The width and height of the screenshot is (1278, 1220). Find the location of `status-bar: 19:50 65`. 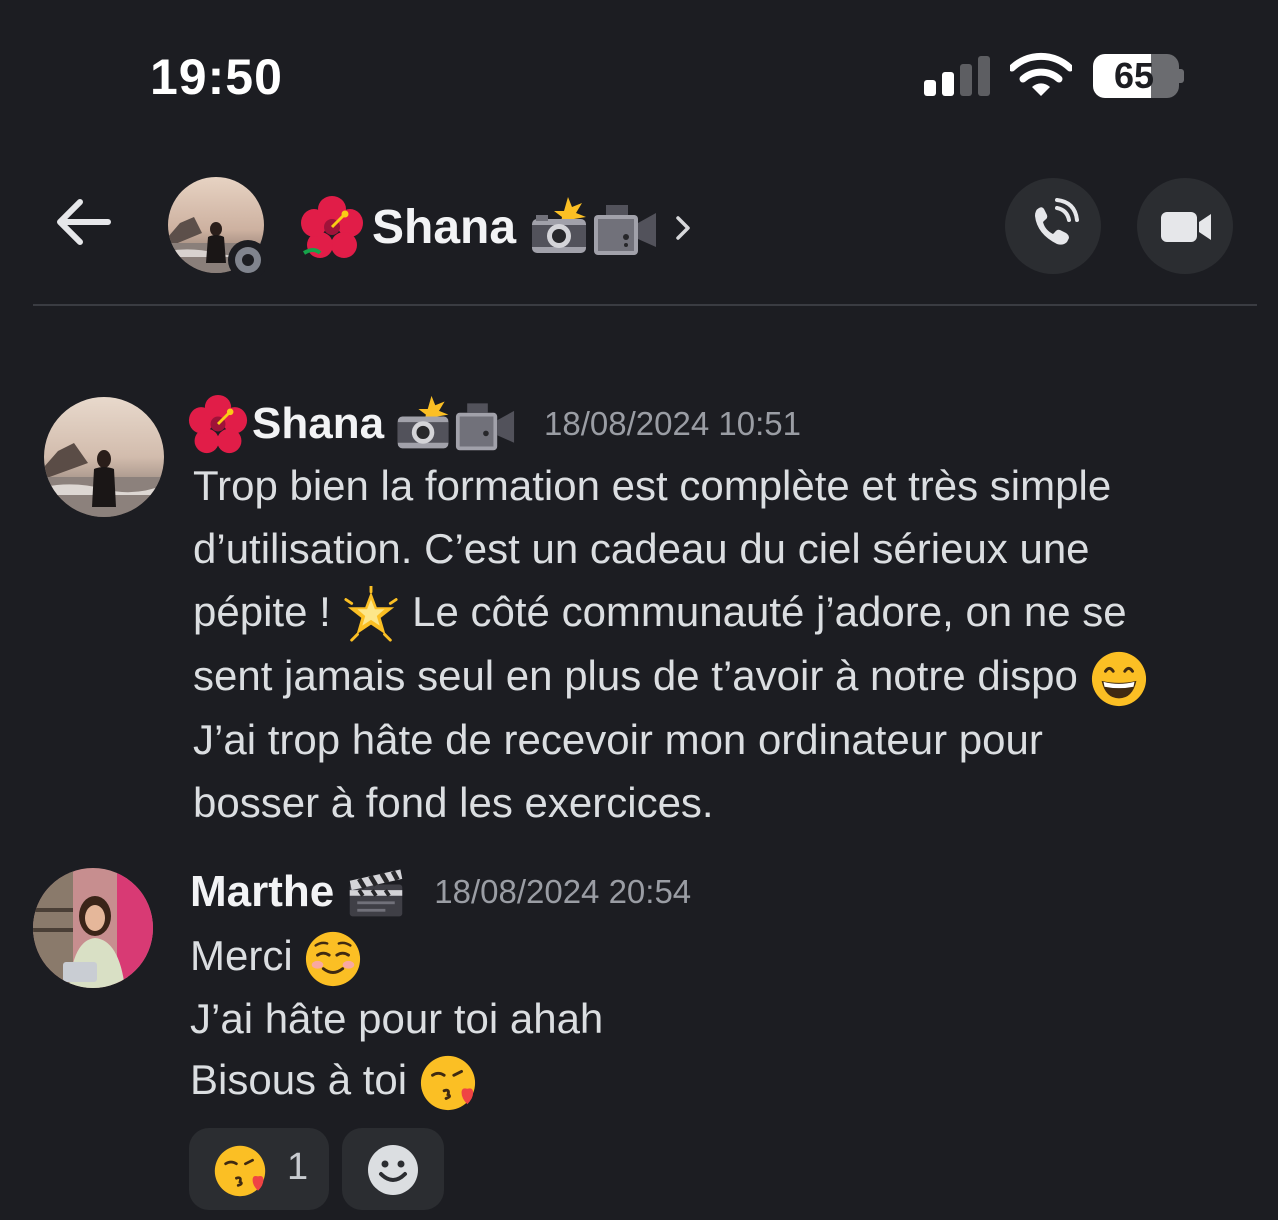

status-bar: 19:50 65 is located at coordinates (639, 75).